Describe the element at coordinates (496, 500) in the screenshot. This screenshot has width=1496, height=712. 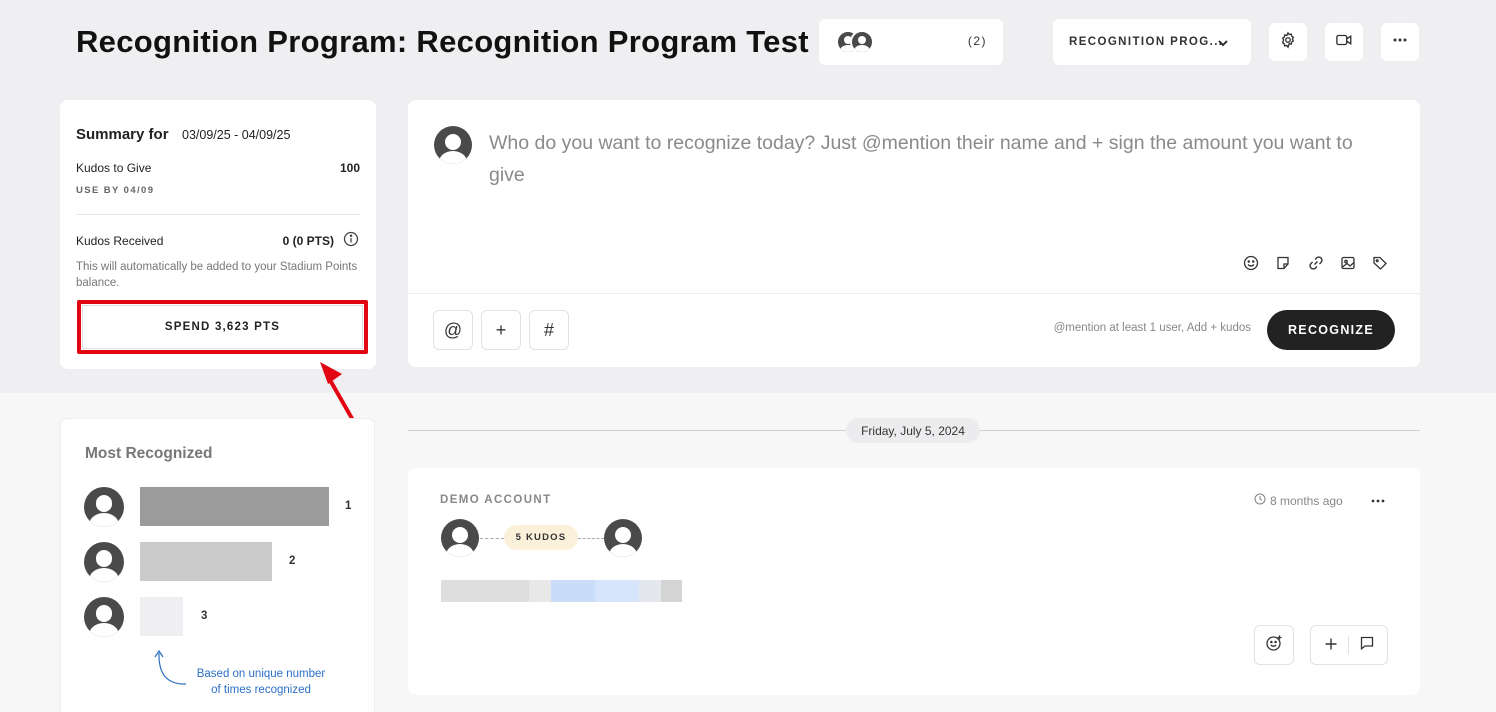
I see `post-author: DEMO ACCOUNT` at that location.